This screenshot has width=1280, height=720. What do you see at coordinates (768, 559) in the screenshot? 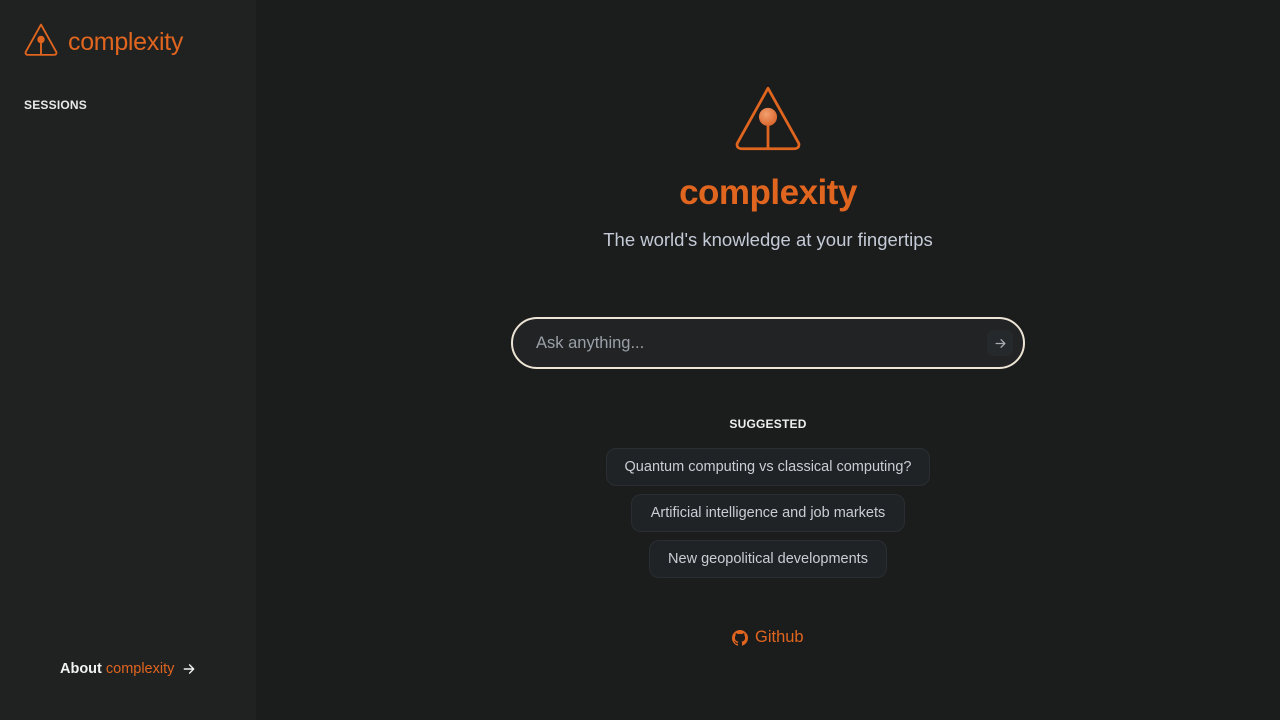
I see `suggestion-chip: New geopolitical developments` at bounding box center [768, 559].